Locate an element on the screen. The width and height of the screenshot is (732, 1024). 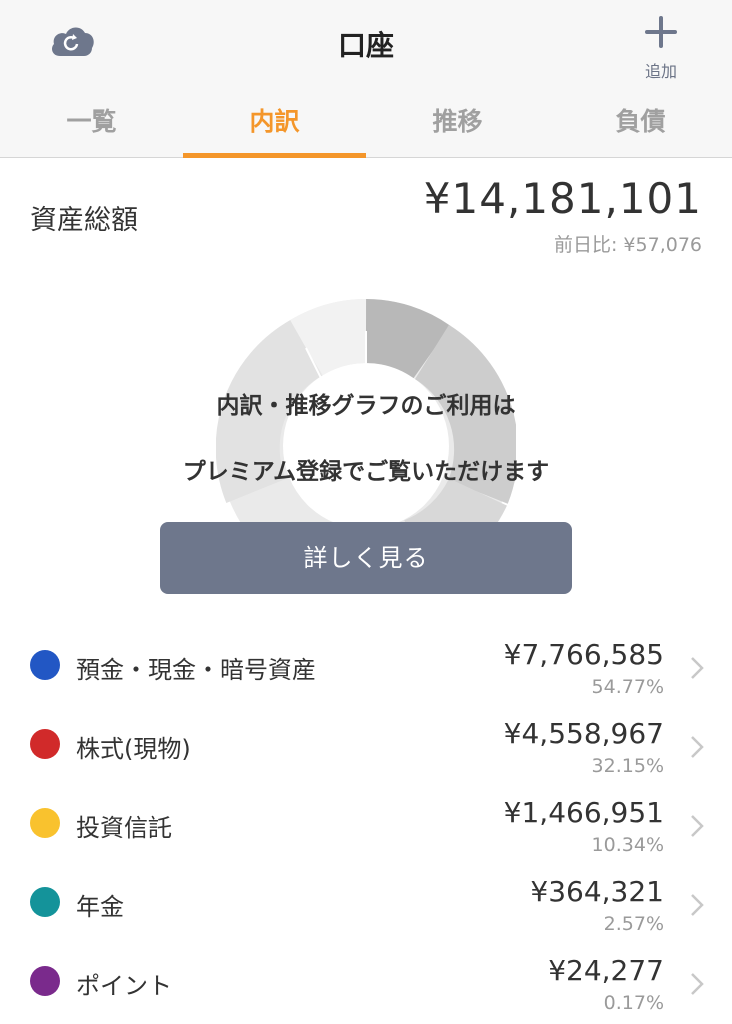
category-percent: 54.77% is located at coordinates (627, 687).